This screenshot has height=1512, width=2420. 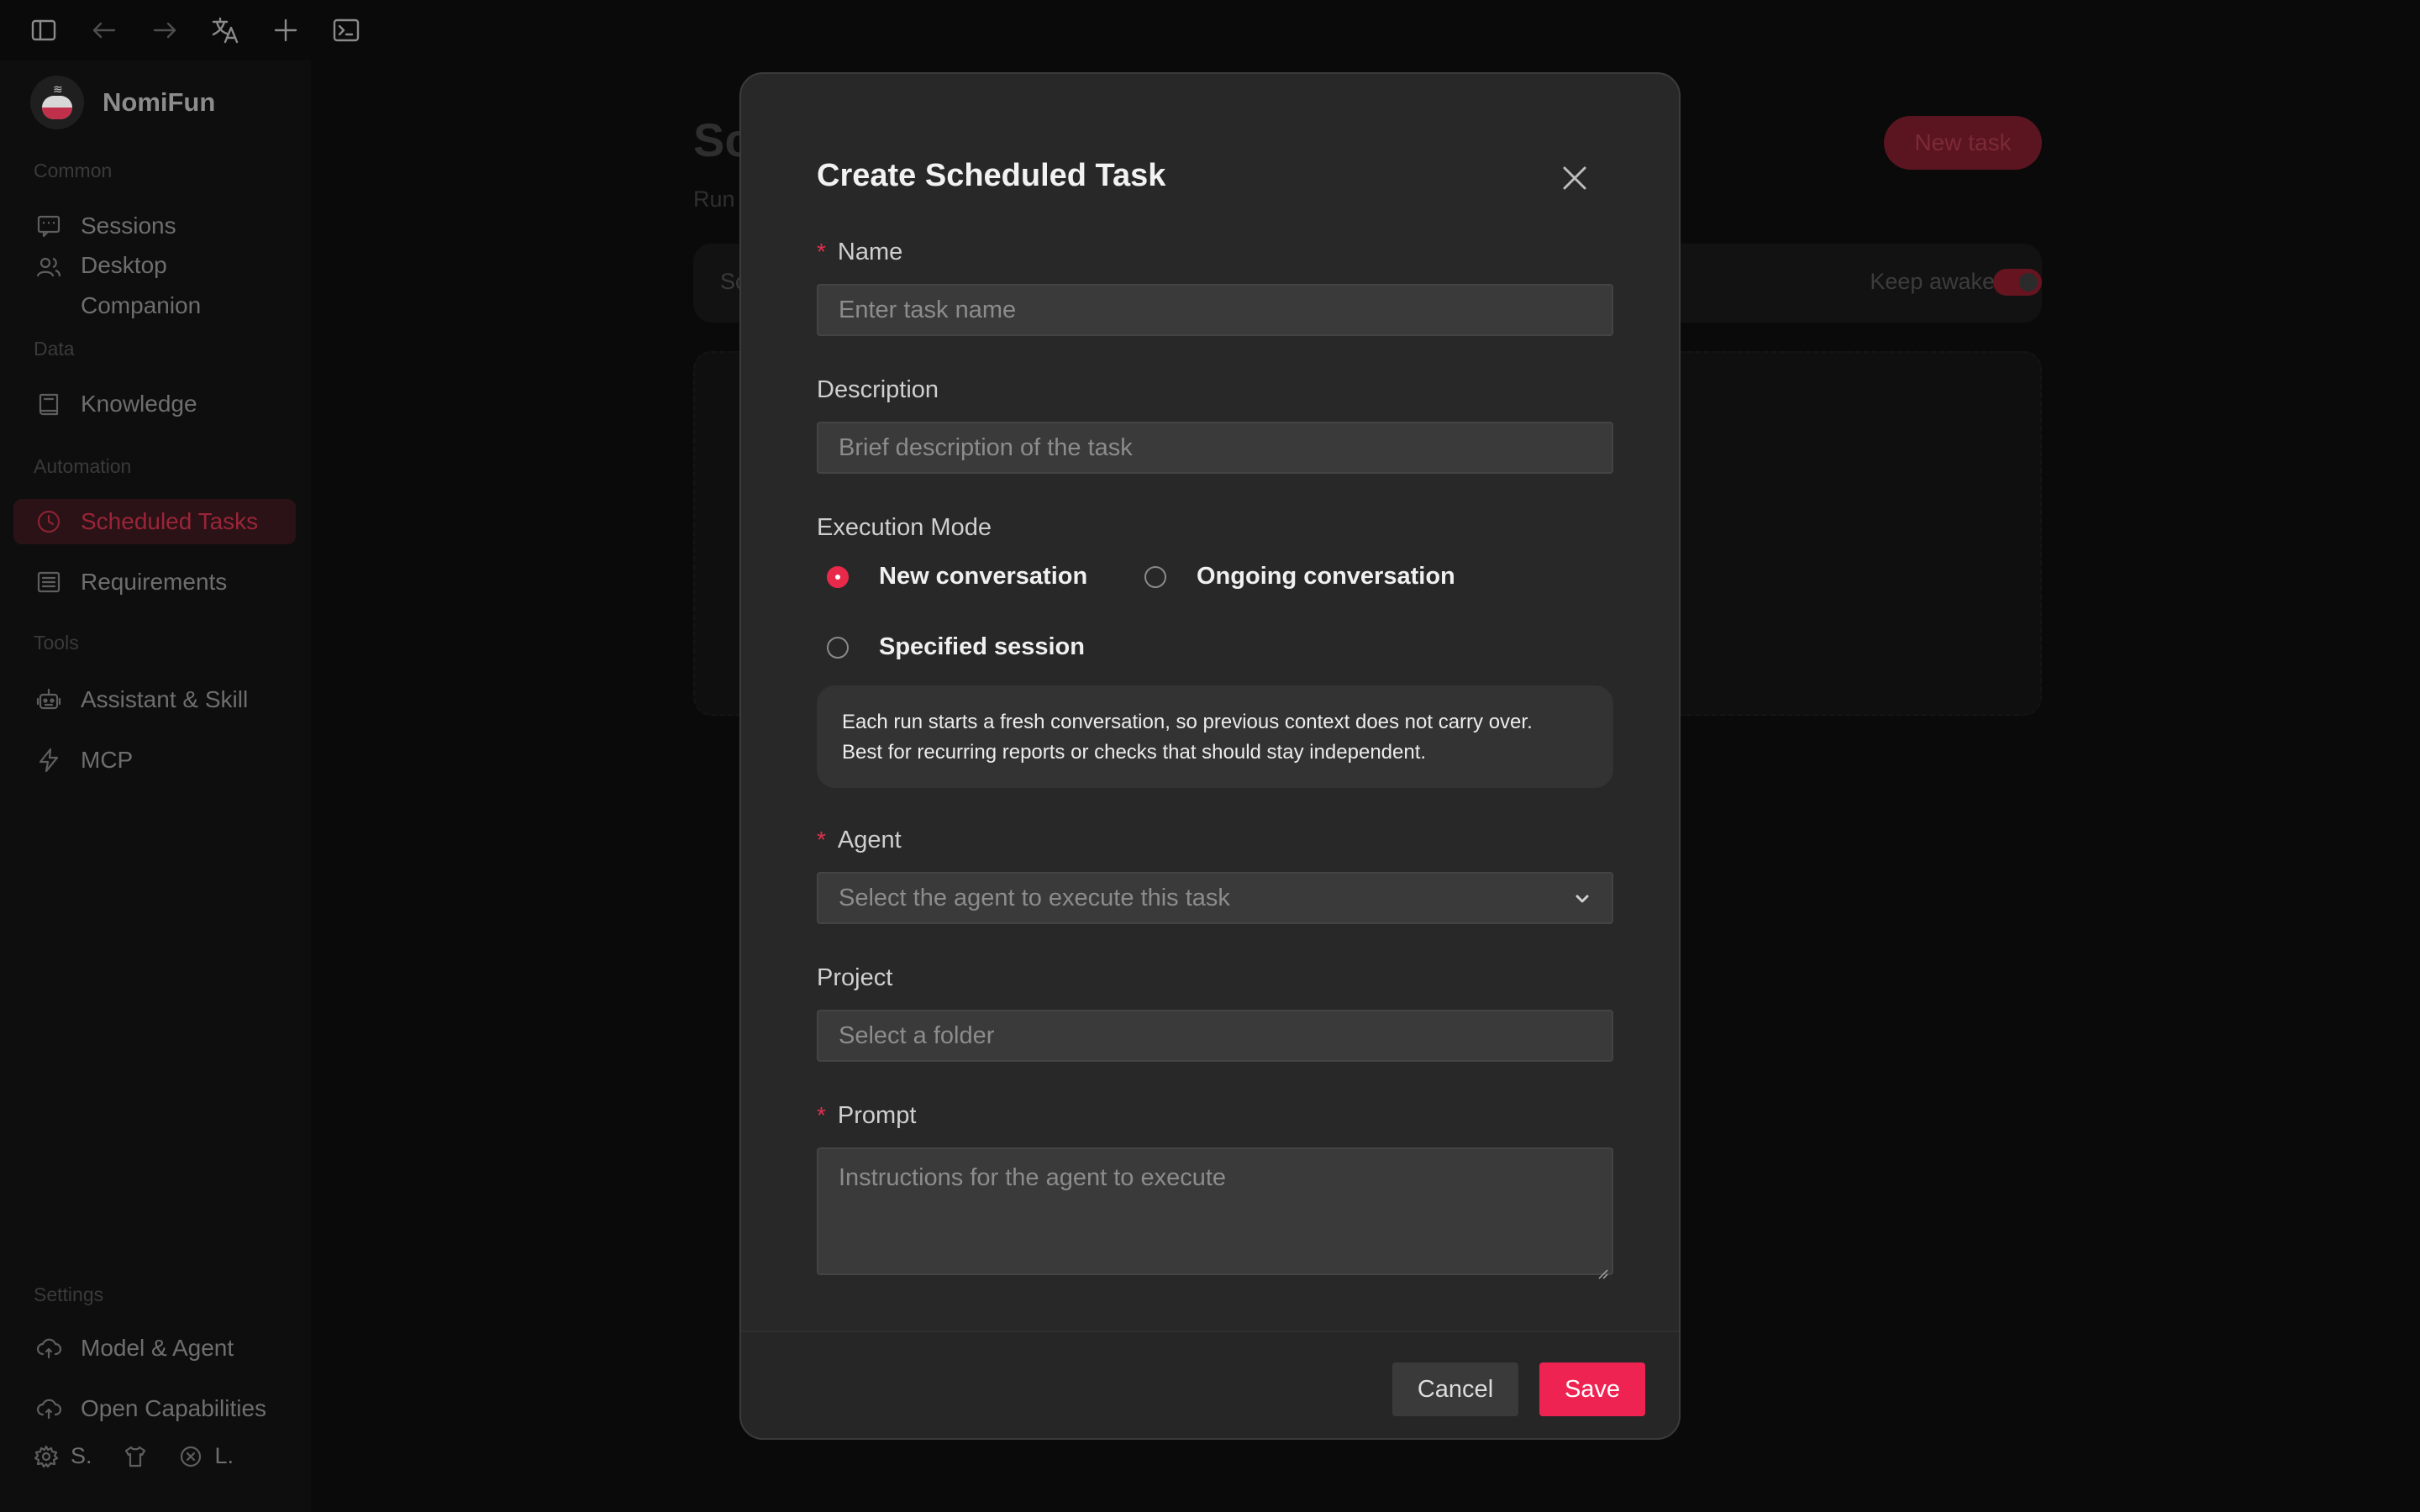 I want to click on radio-ongoing-conversation: Ongoing conversation, so click(x=1299, y=577).